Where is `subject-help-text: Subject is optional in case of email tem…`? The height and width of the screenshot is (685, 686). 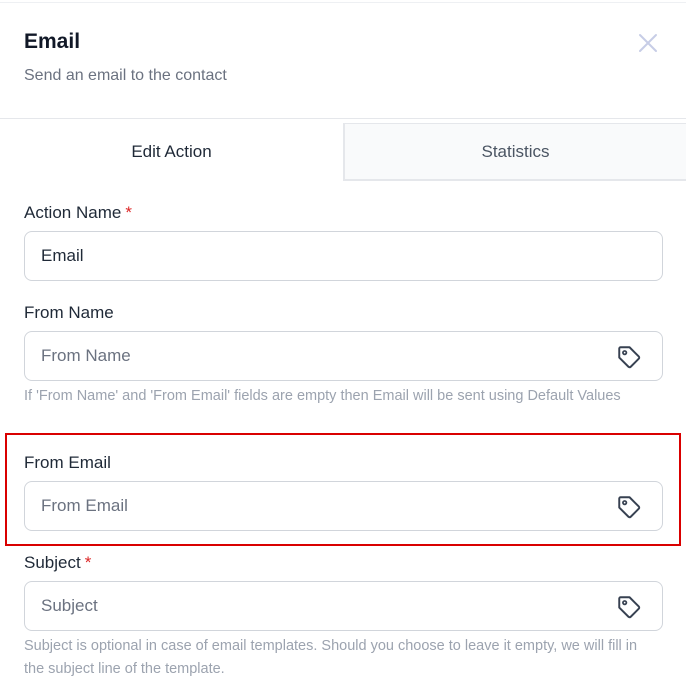
subject-help-text: Subject is optional in case of email tem… is located at coordinates (331, 657).